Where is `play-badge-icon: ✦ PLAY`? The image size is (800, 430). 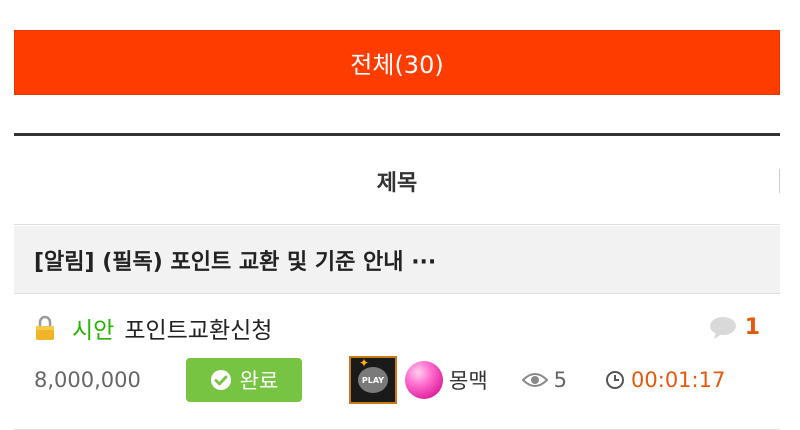
play-badge-icon: ✦ PLAY is located at coordinates (373, 380).